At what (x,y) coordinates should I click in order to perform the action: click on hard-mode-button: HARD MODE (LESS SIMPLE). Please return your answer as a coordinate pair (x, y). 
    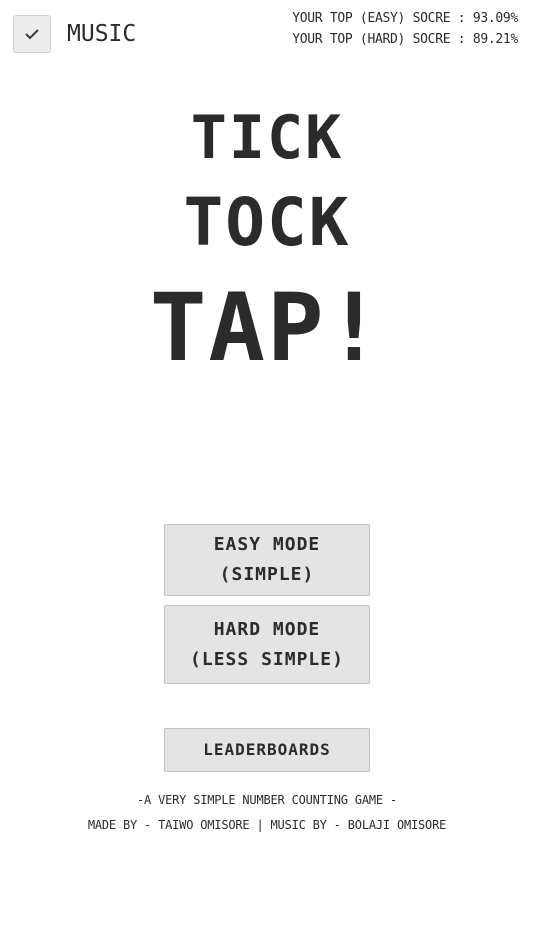
    Looking at the image, I should click on (267, 644).